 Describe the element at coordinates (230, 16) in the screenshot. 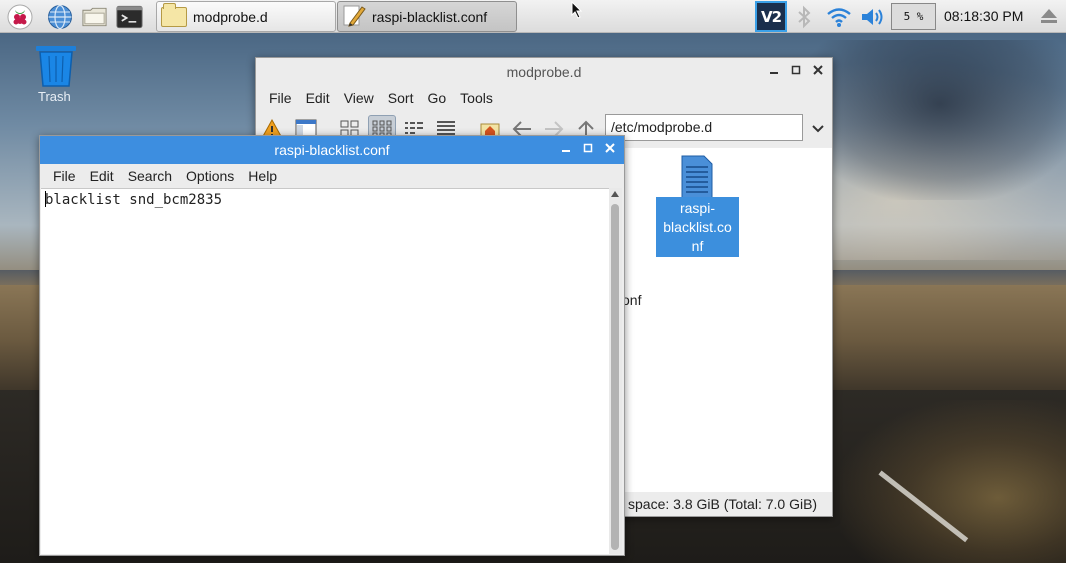

I see `task-modprobe-d-label: modprobe.d` at that location.